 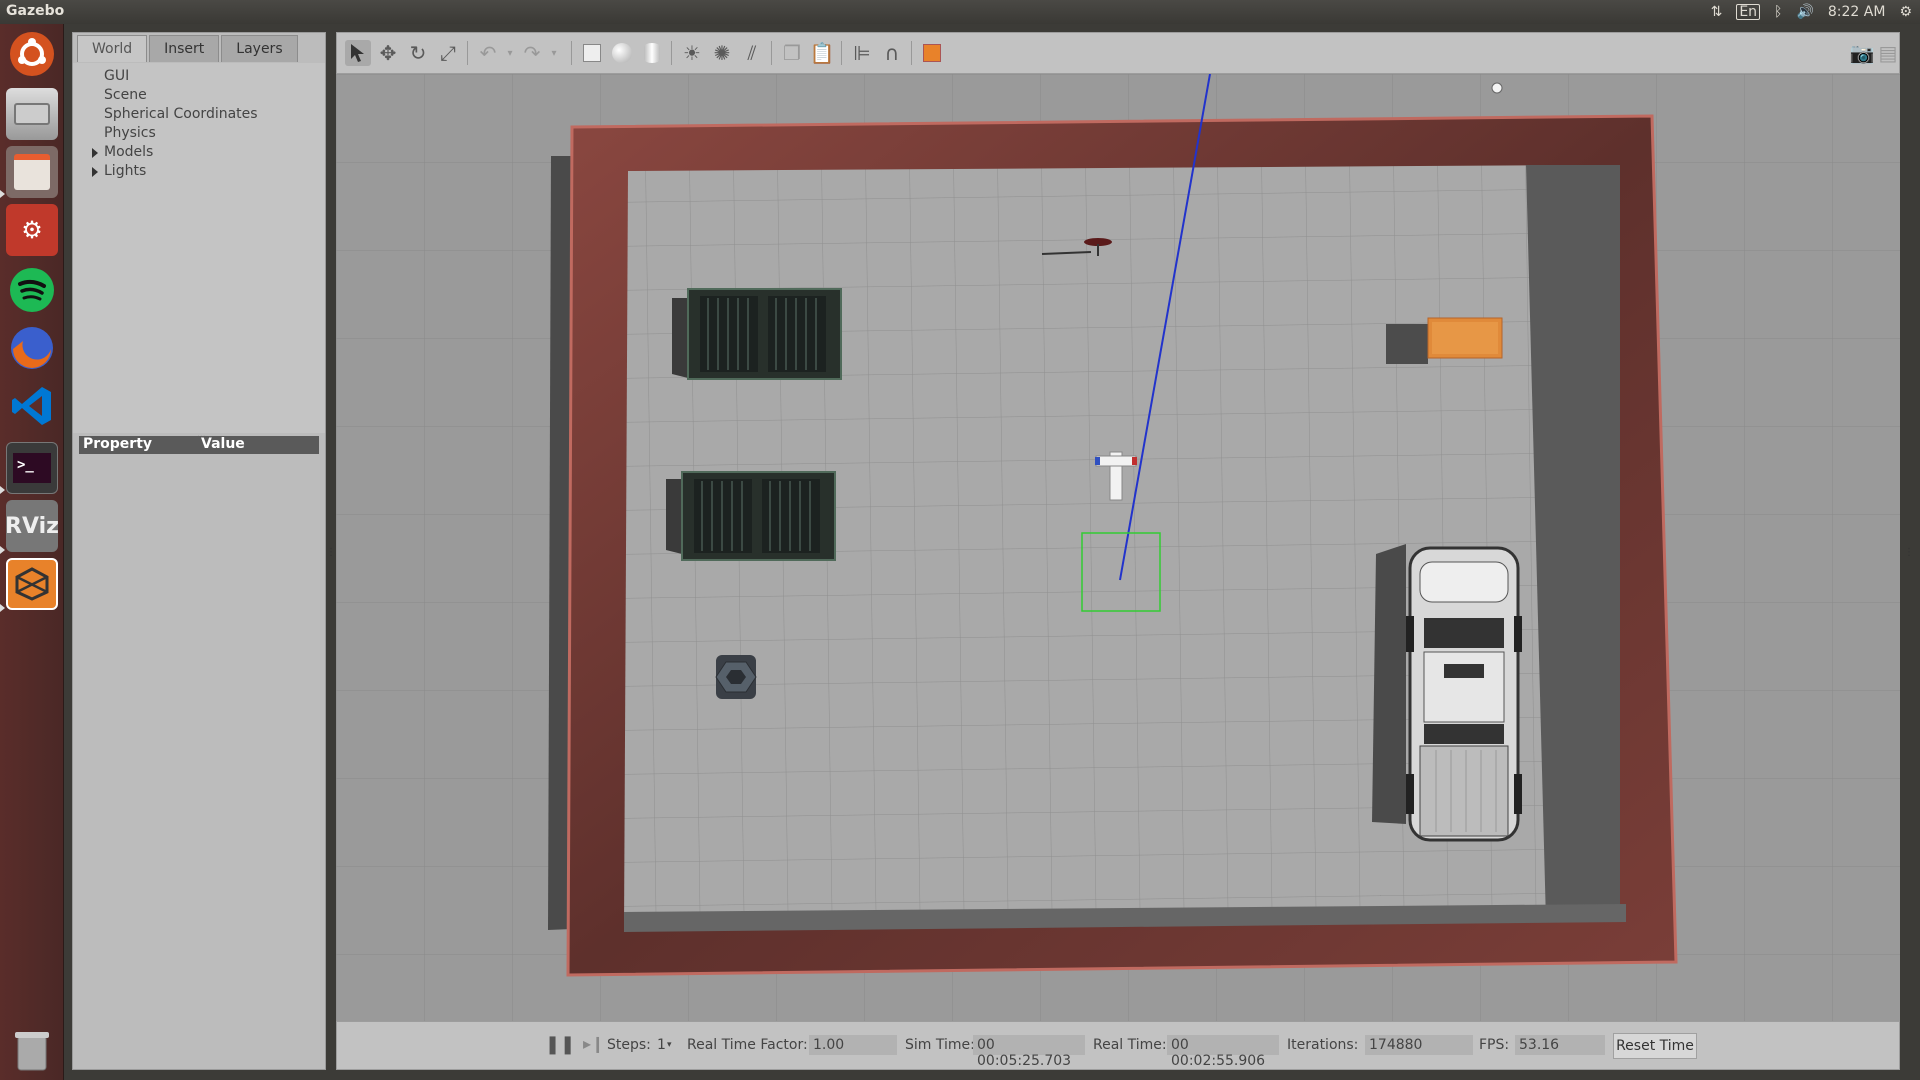 I want to click on fps-value: 53.16, so click(x=1560, y=1045).